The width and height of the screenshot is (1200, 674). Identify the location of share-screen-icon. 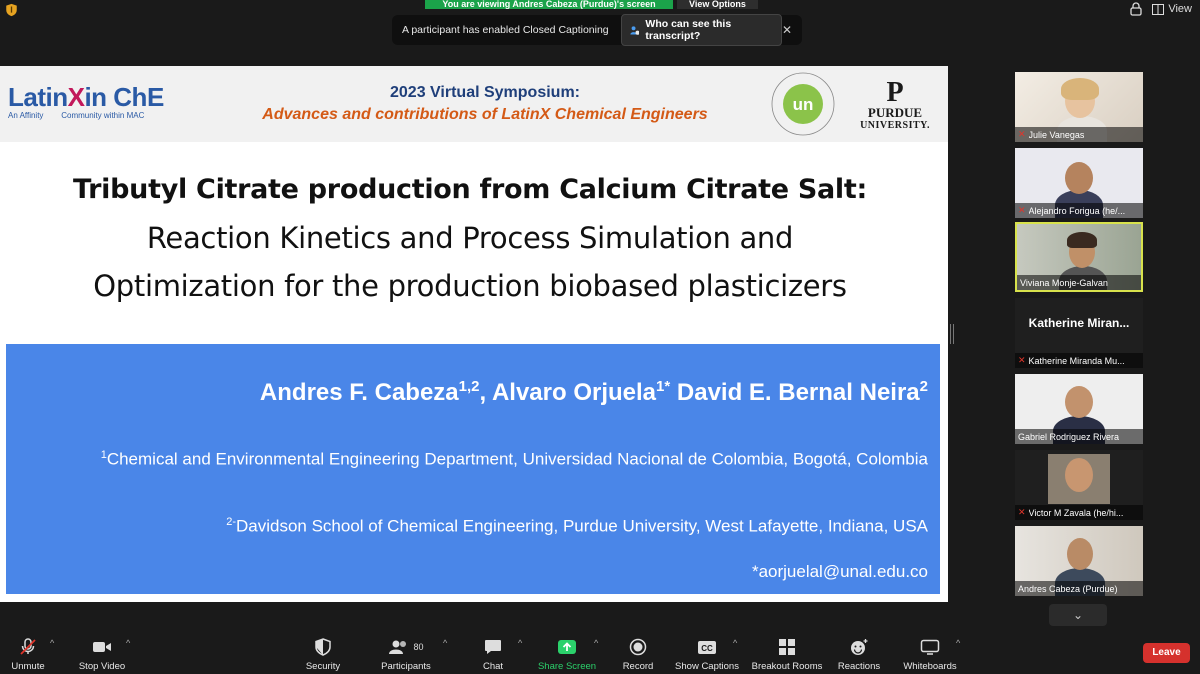
(567, 647).